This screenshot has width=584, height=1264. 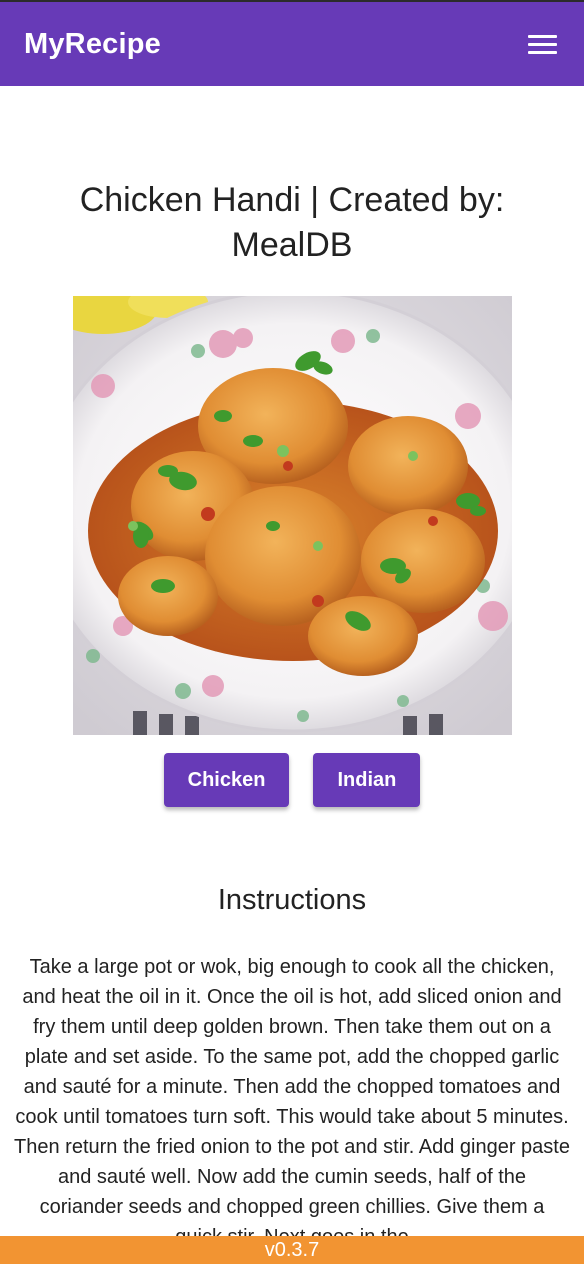 I want to click on tag-button-indian: Indian, so click(x=367, y=780).